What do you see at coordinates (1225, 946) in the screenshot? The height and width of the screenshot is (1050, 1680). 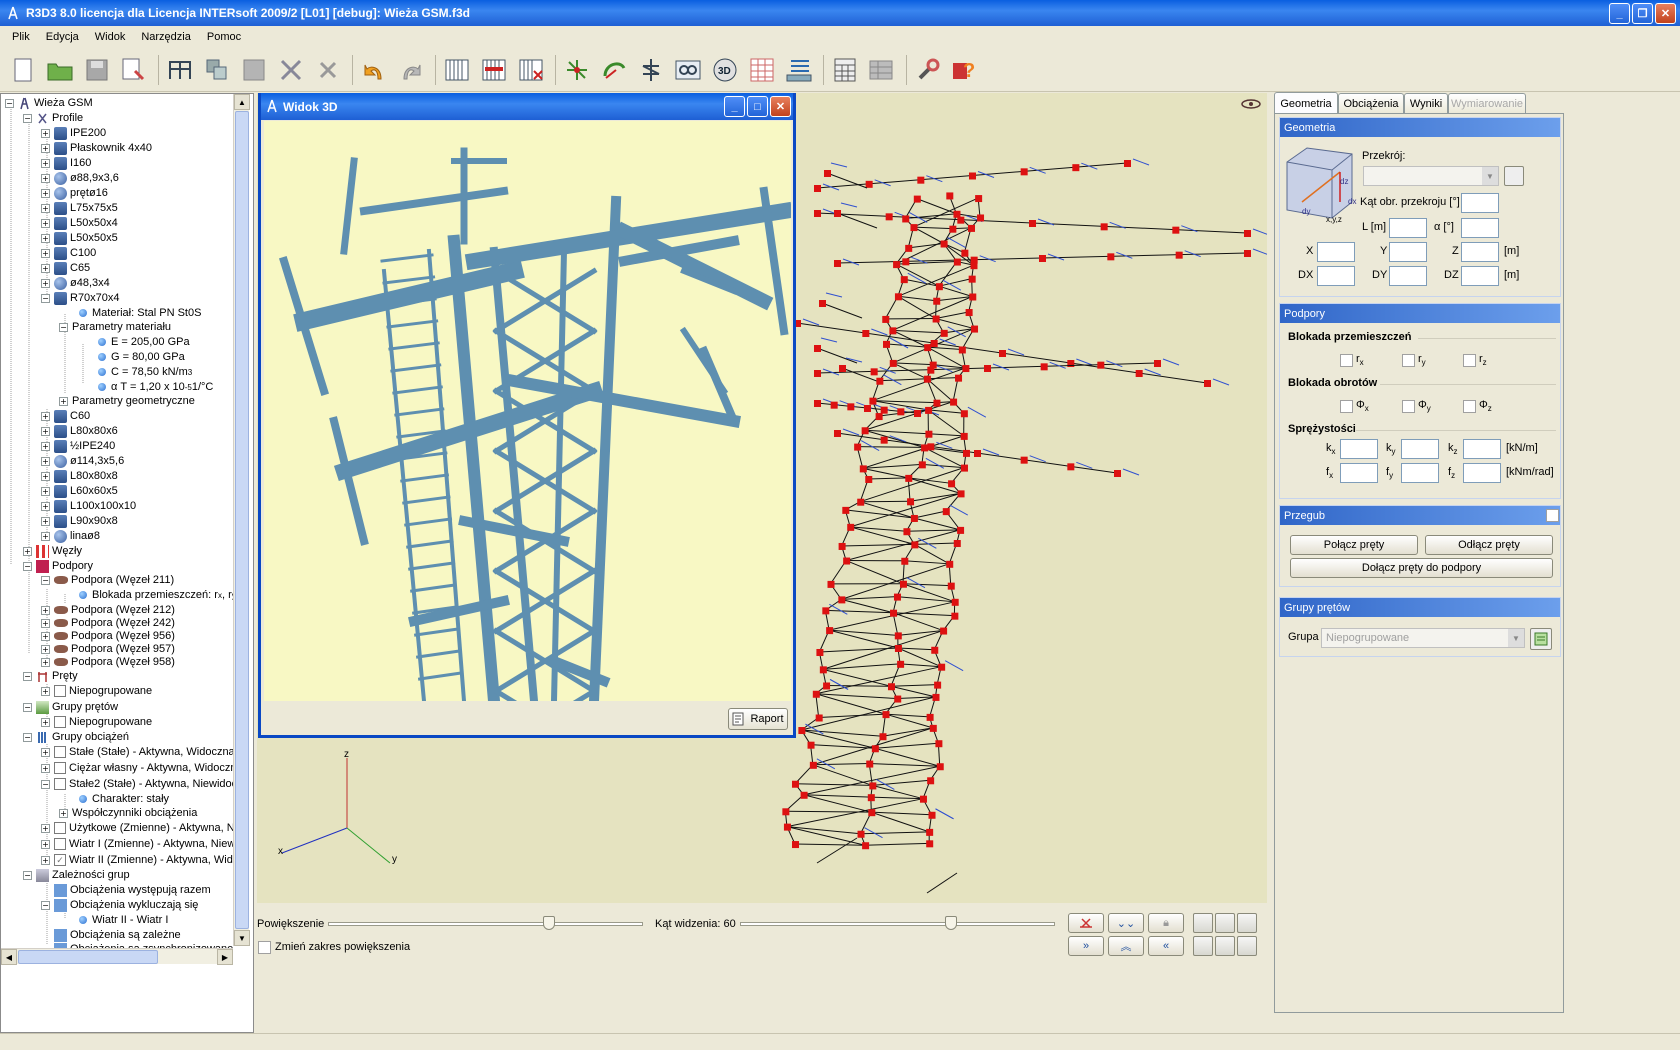 I see `view-nodes-icon` at bounding box center [1225, 946].